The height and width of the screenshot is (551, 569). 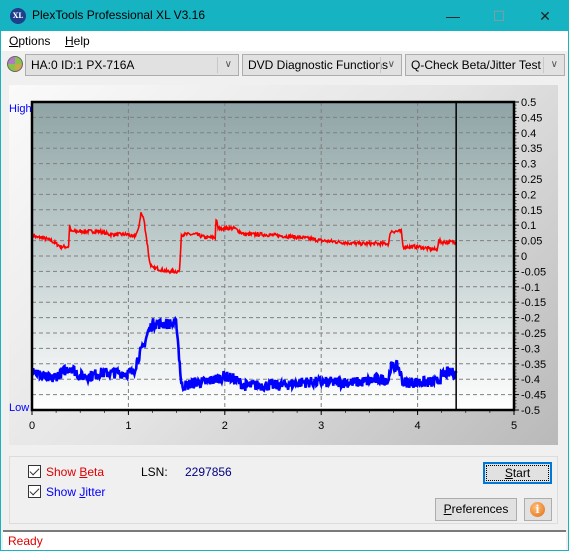 What do you see at coordinates (15, 64) in the screenshot?
I see `disc-drive-icon` at bounding box center [15, 64].